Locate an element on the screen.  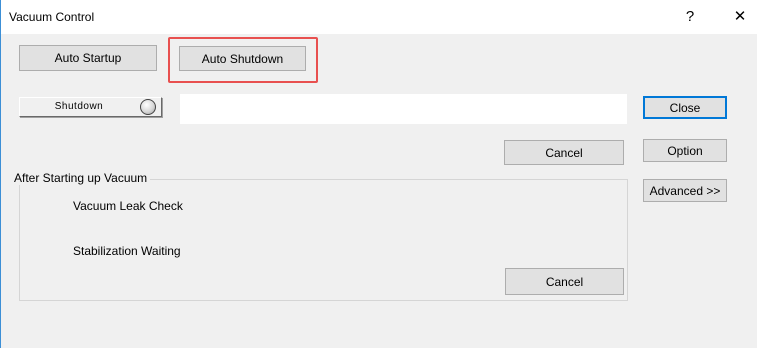
close-button: Close is located at coordinates (685, 107).